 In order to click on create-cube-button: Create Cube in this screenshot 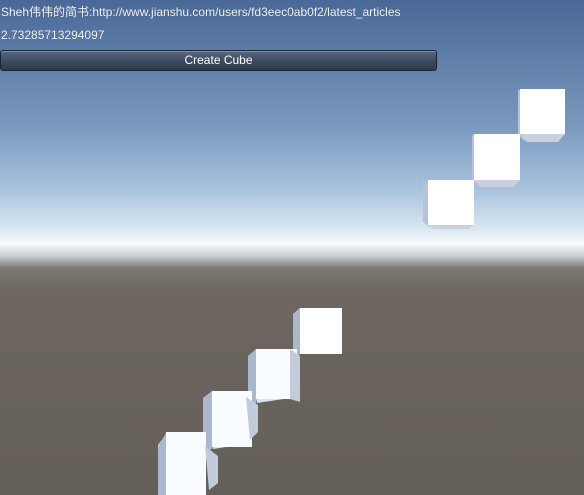, I will do `click(218, 60)`.